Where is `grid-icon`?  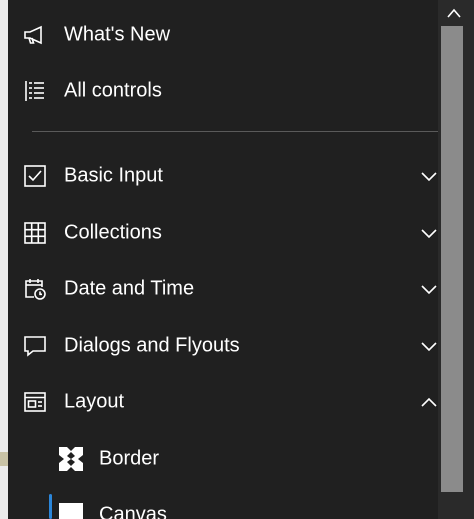 grid-icon is located at coordinates (35, 233).